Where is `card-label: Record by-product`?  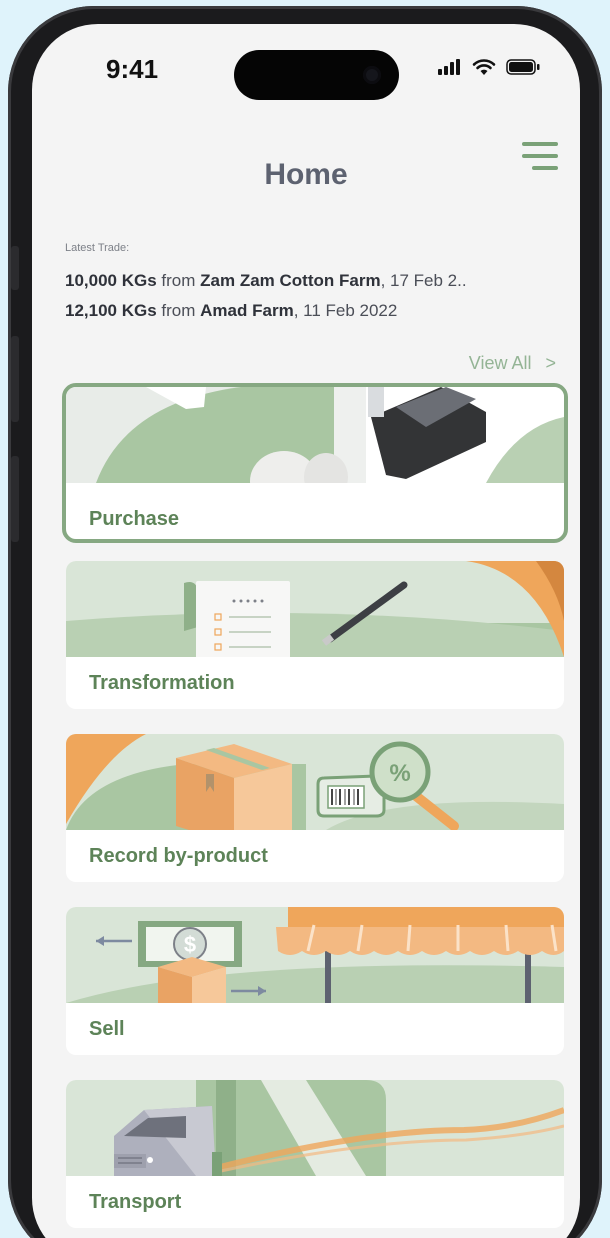 card-label: Record by-product is located at coordinates (178, 856).